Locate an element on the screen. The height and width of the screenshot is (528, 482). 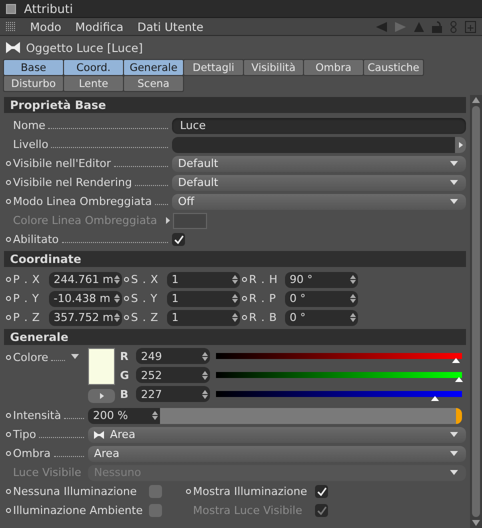
tab: Scena is located at coordinates (153, 83).